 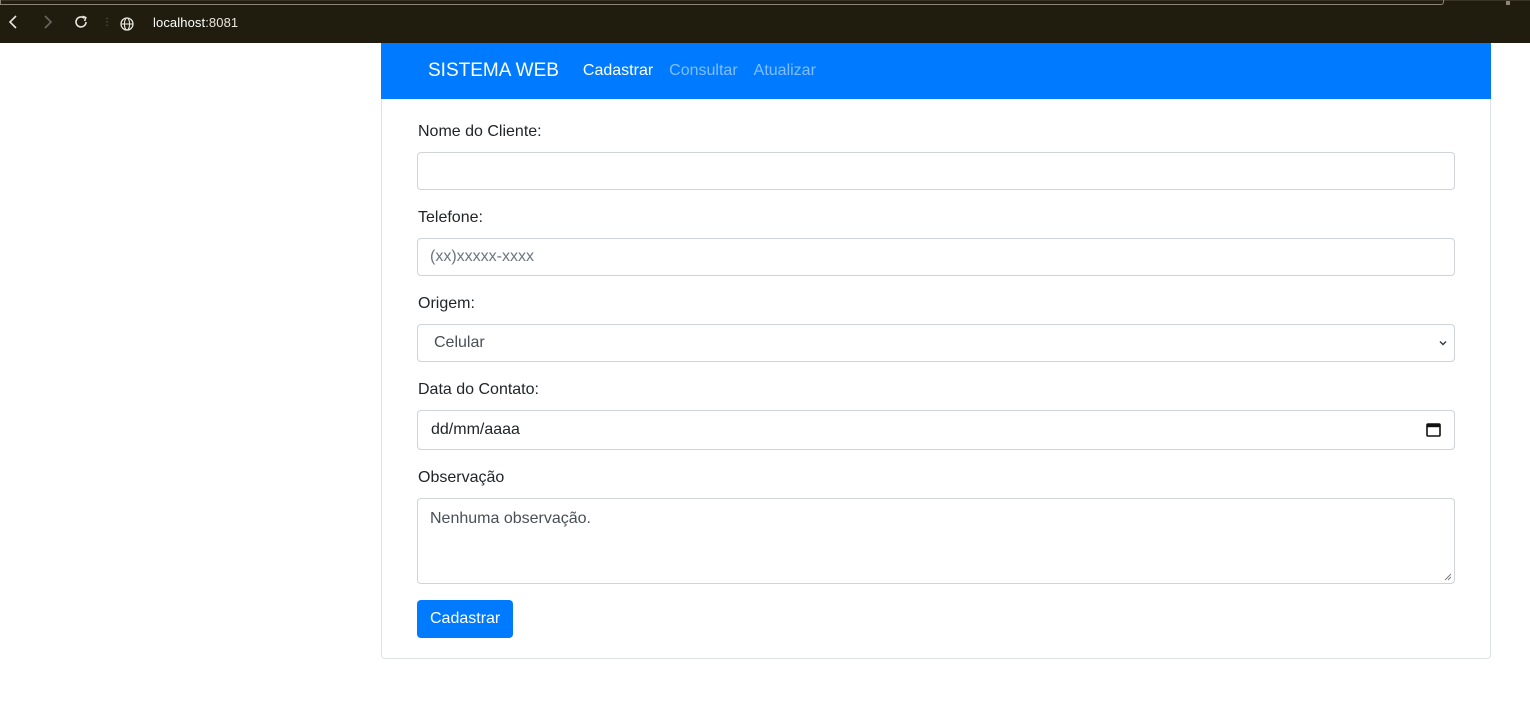 I want to click on chevron-right-icon, so click(x=48, y=22).